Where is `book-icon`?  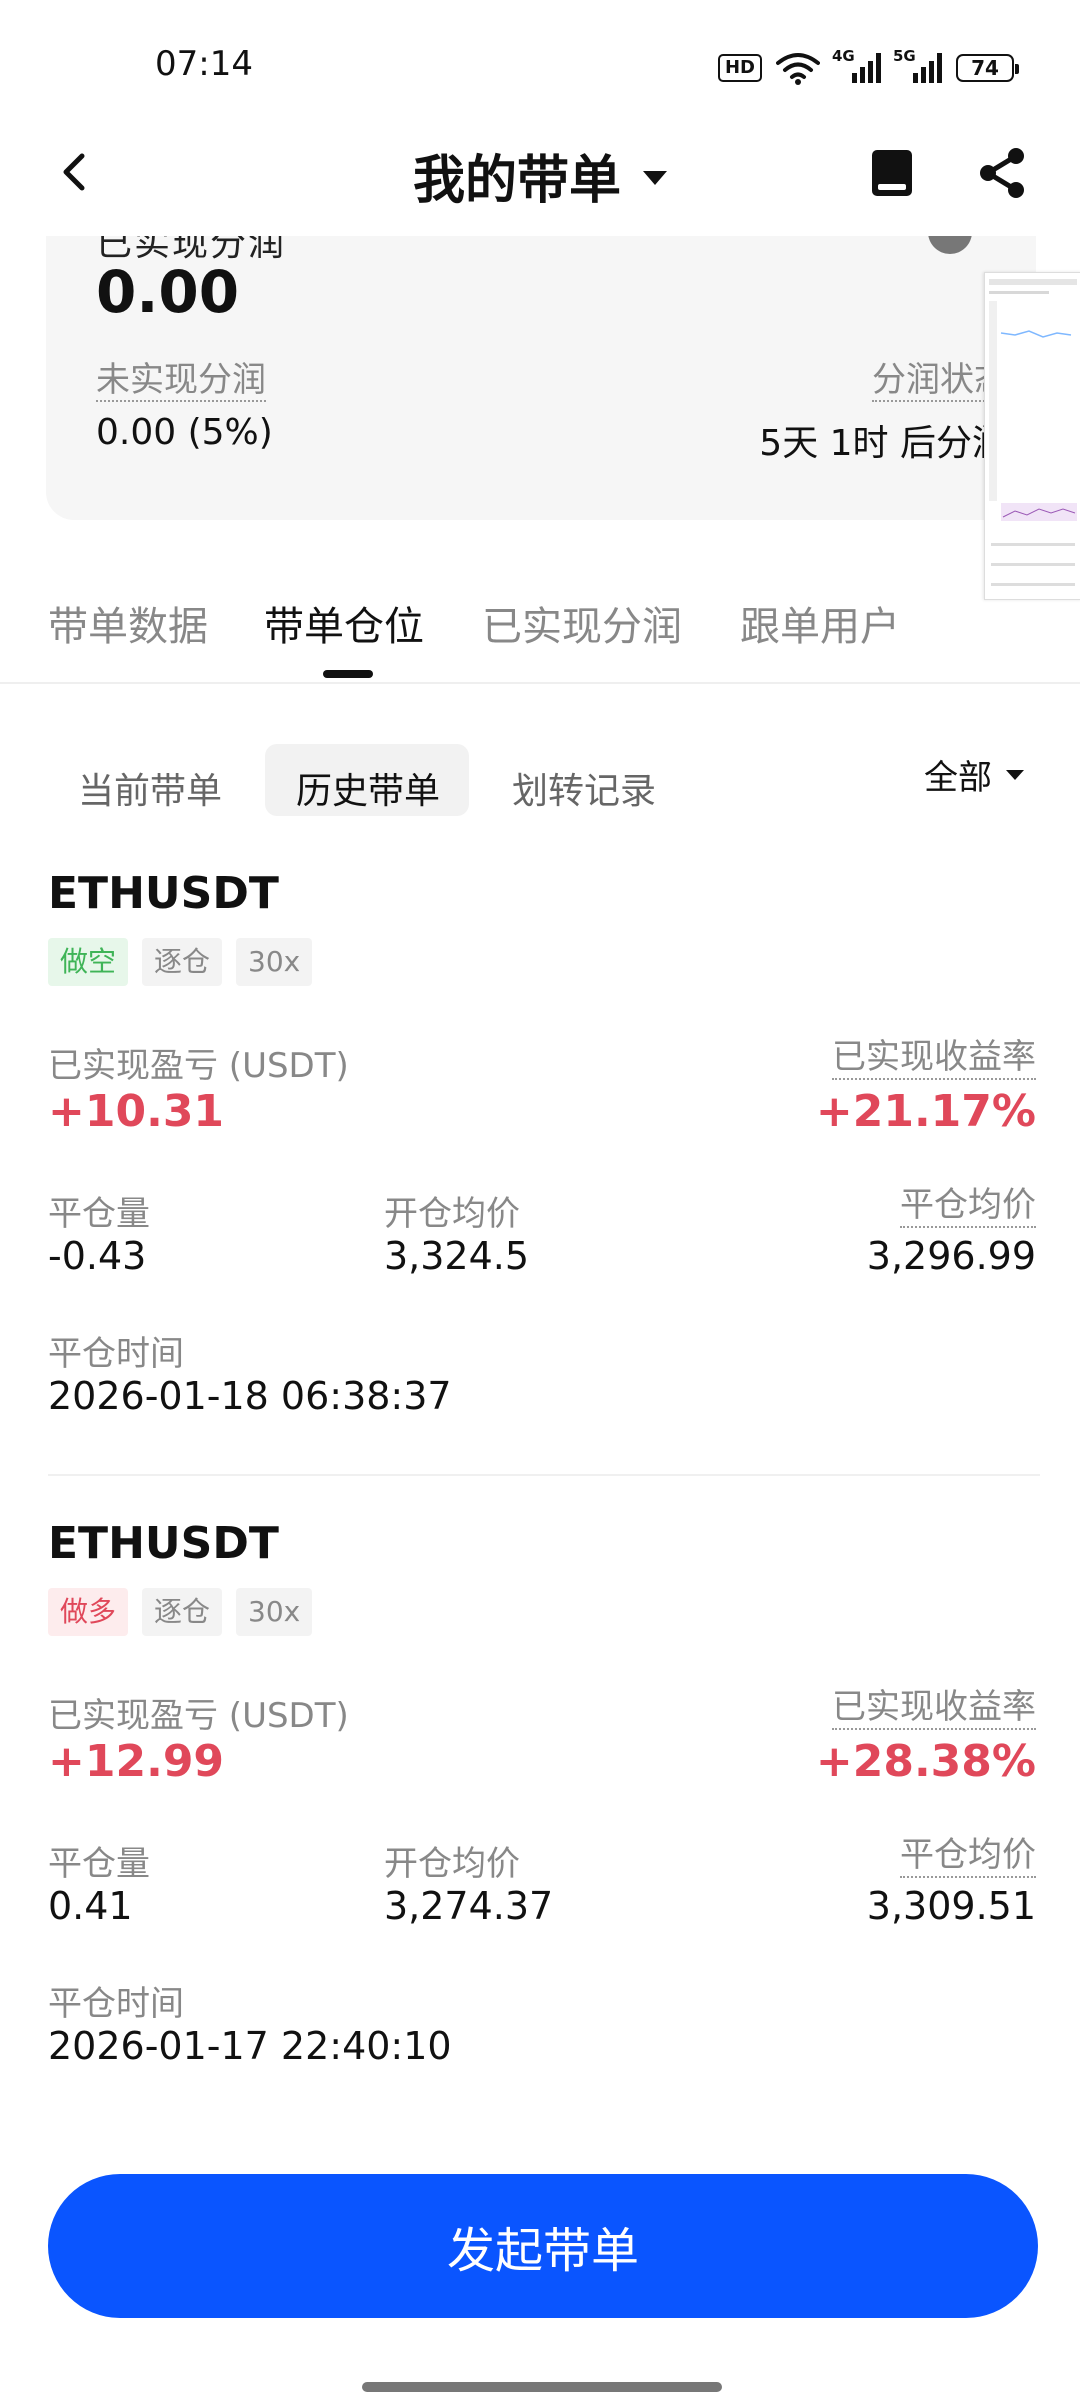
book-icon is located at coordinates (892, 174).